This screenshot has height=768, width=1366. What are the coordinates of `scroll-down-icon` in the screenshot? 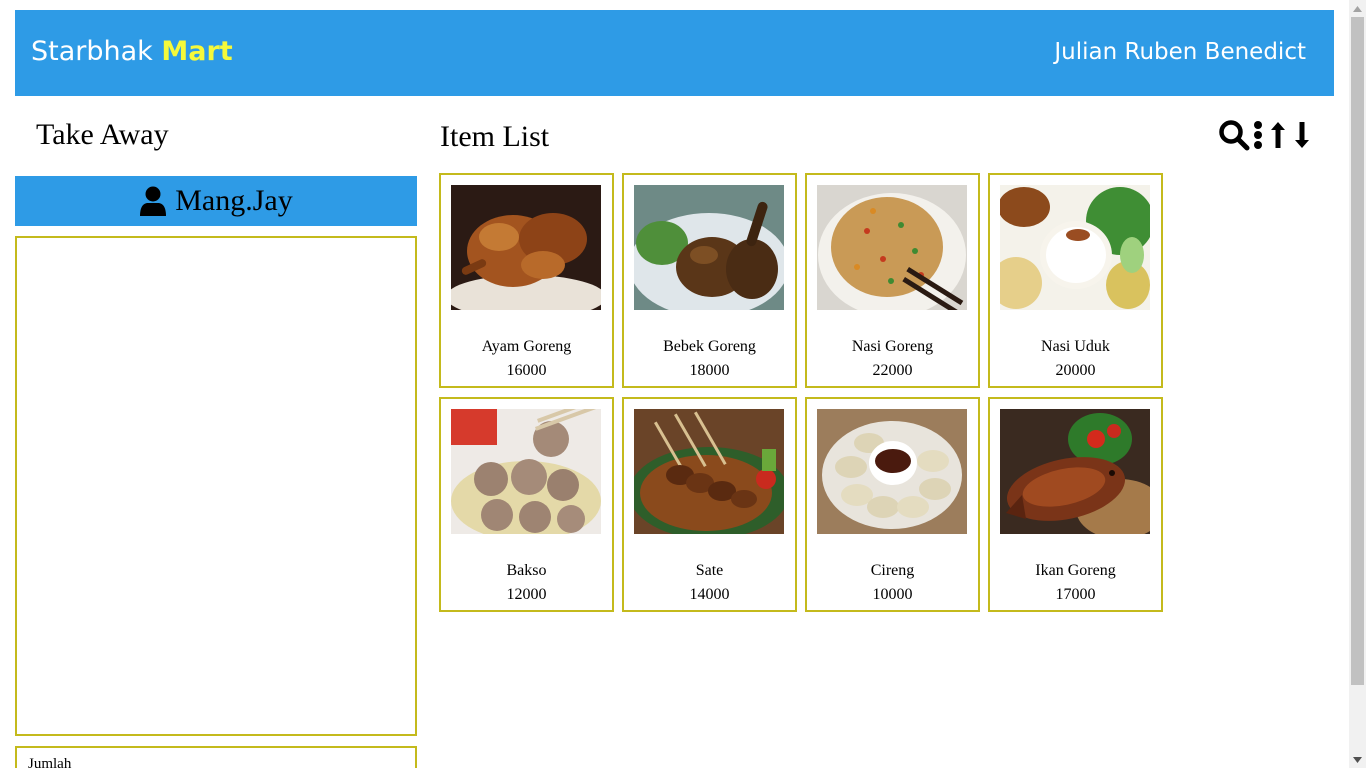 It's located at (1357, 759).